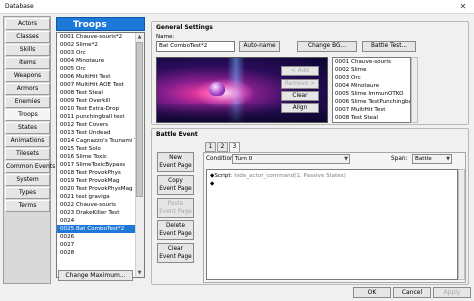 The width and height of the screenshot is (474, 301). I want to click on enemy-list-item: 0001 Chauve-souris, so click(371, 62).